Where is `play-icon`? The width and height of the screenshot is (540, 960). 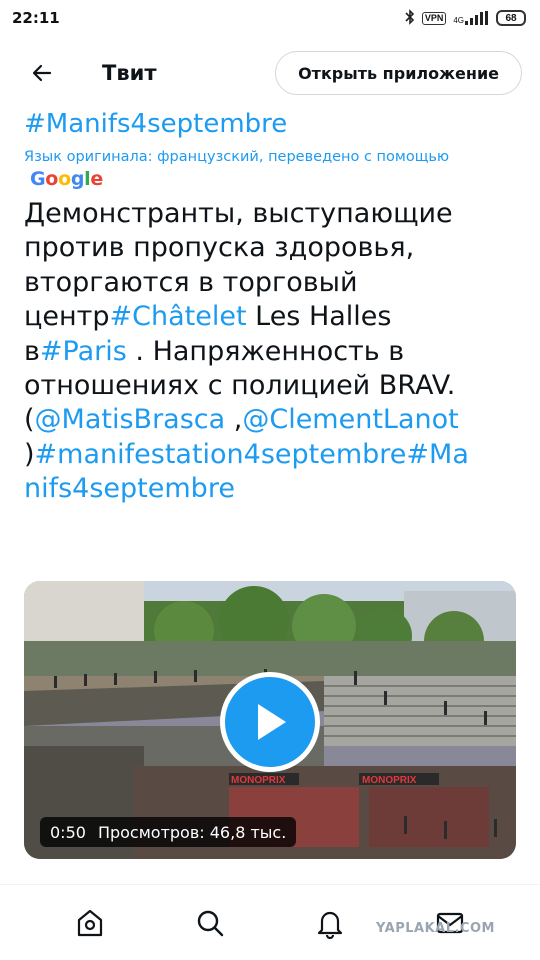 play-icon is located at coordinates (272, 722).